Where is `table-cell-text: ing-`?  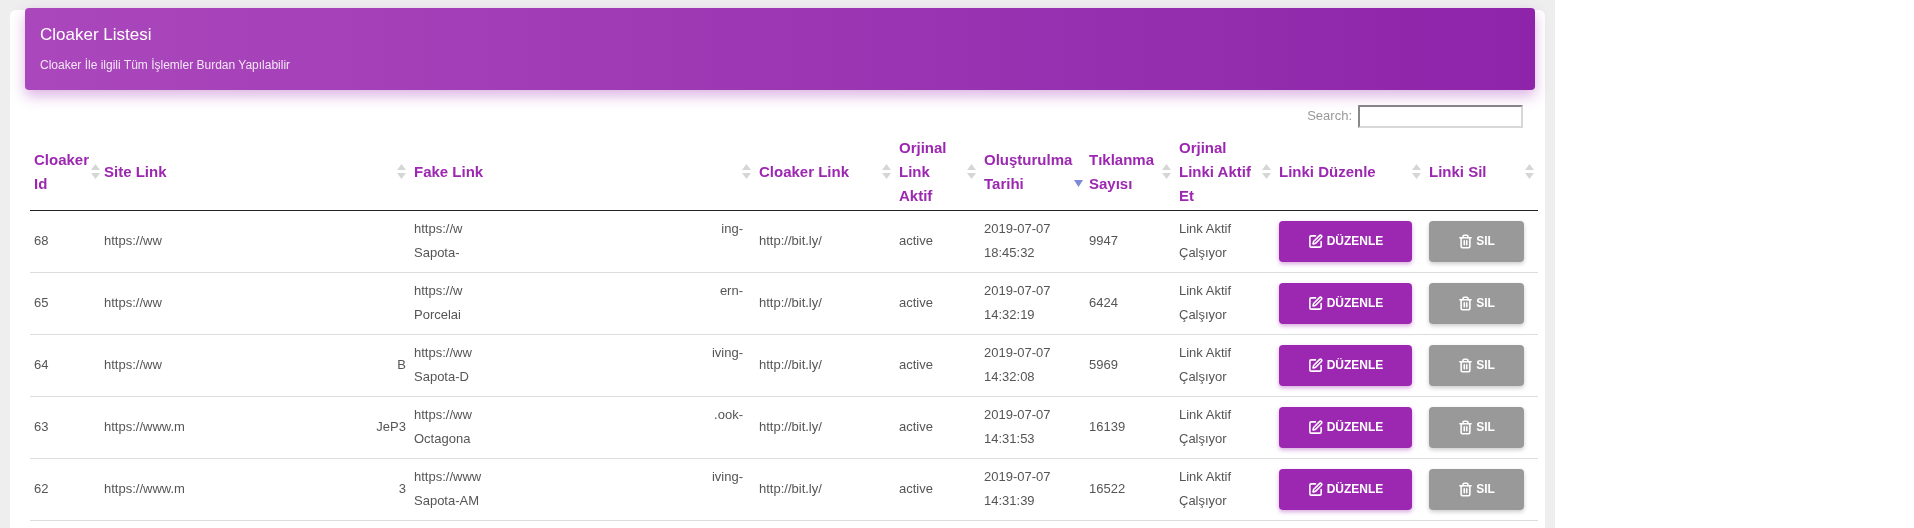
table-cell-text: ing- is located at coordinates (732, 229).